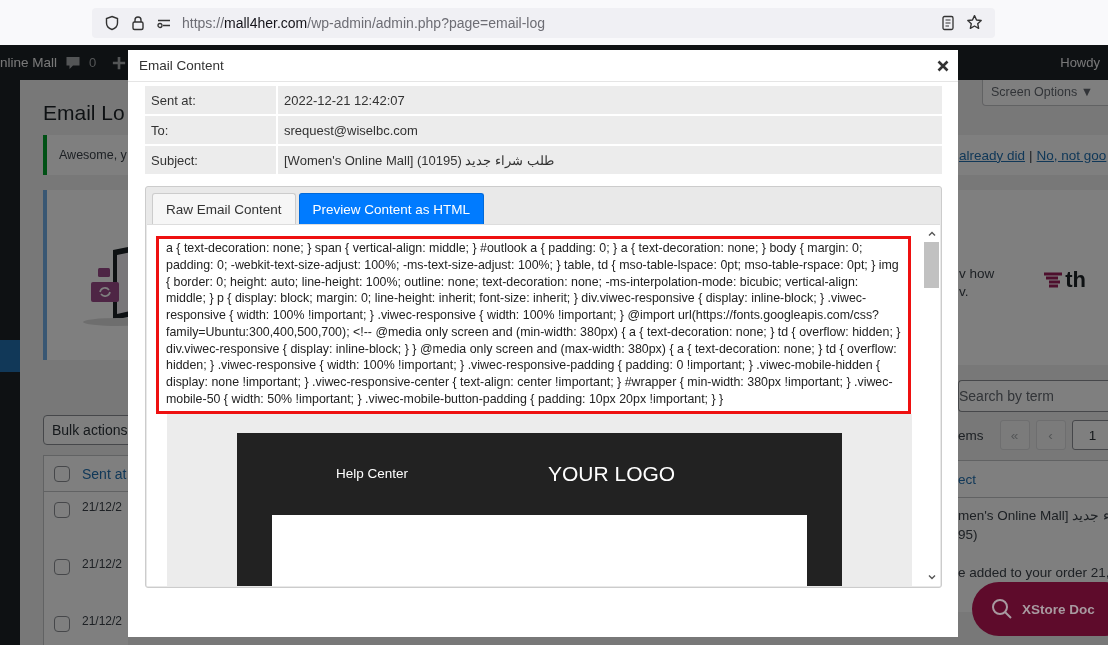  What do you see at coordinates (85, 430) in the screenshot?
I see `bulk-actions-select: Bulk actions` at bounding box center [85, 430].